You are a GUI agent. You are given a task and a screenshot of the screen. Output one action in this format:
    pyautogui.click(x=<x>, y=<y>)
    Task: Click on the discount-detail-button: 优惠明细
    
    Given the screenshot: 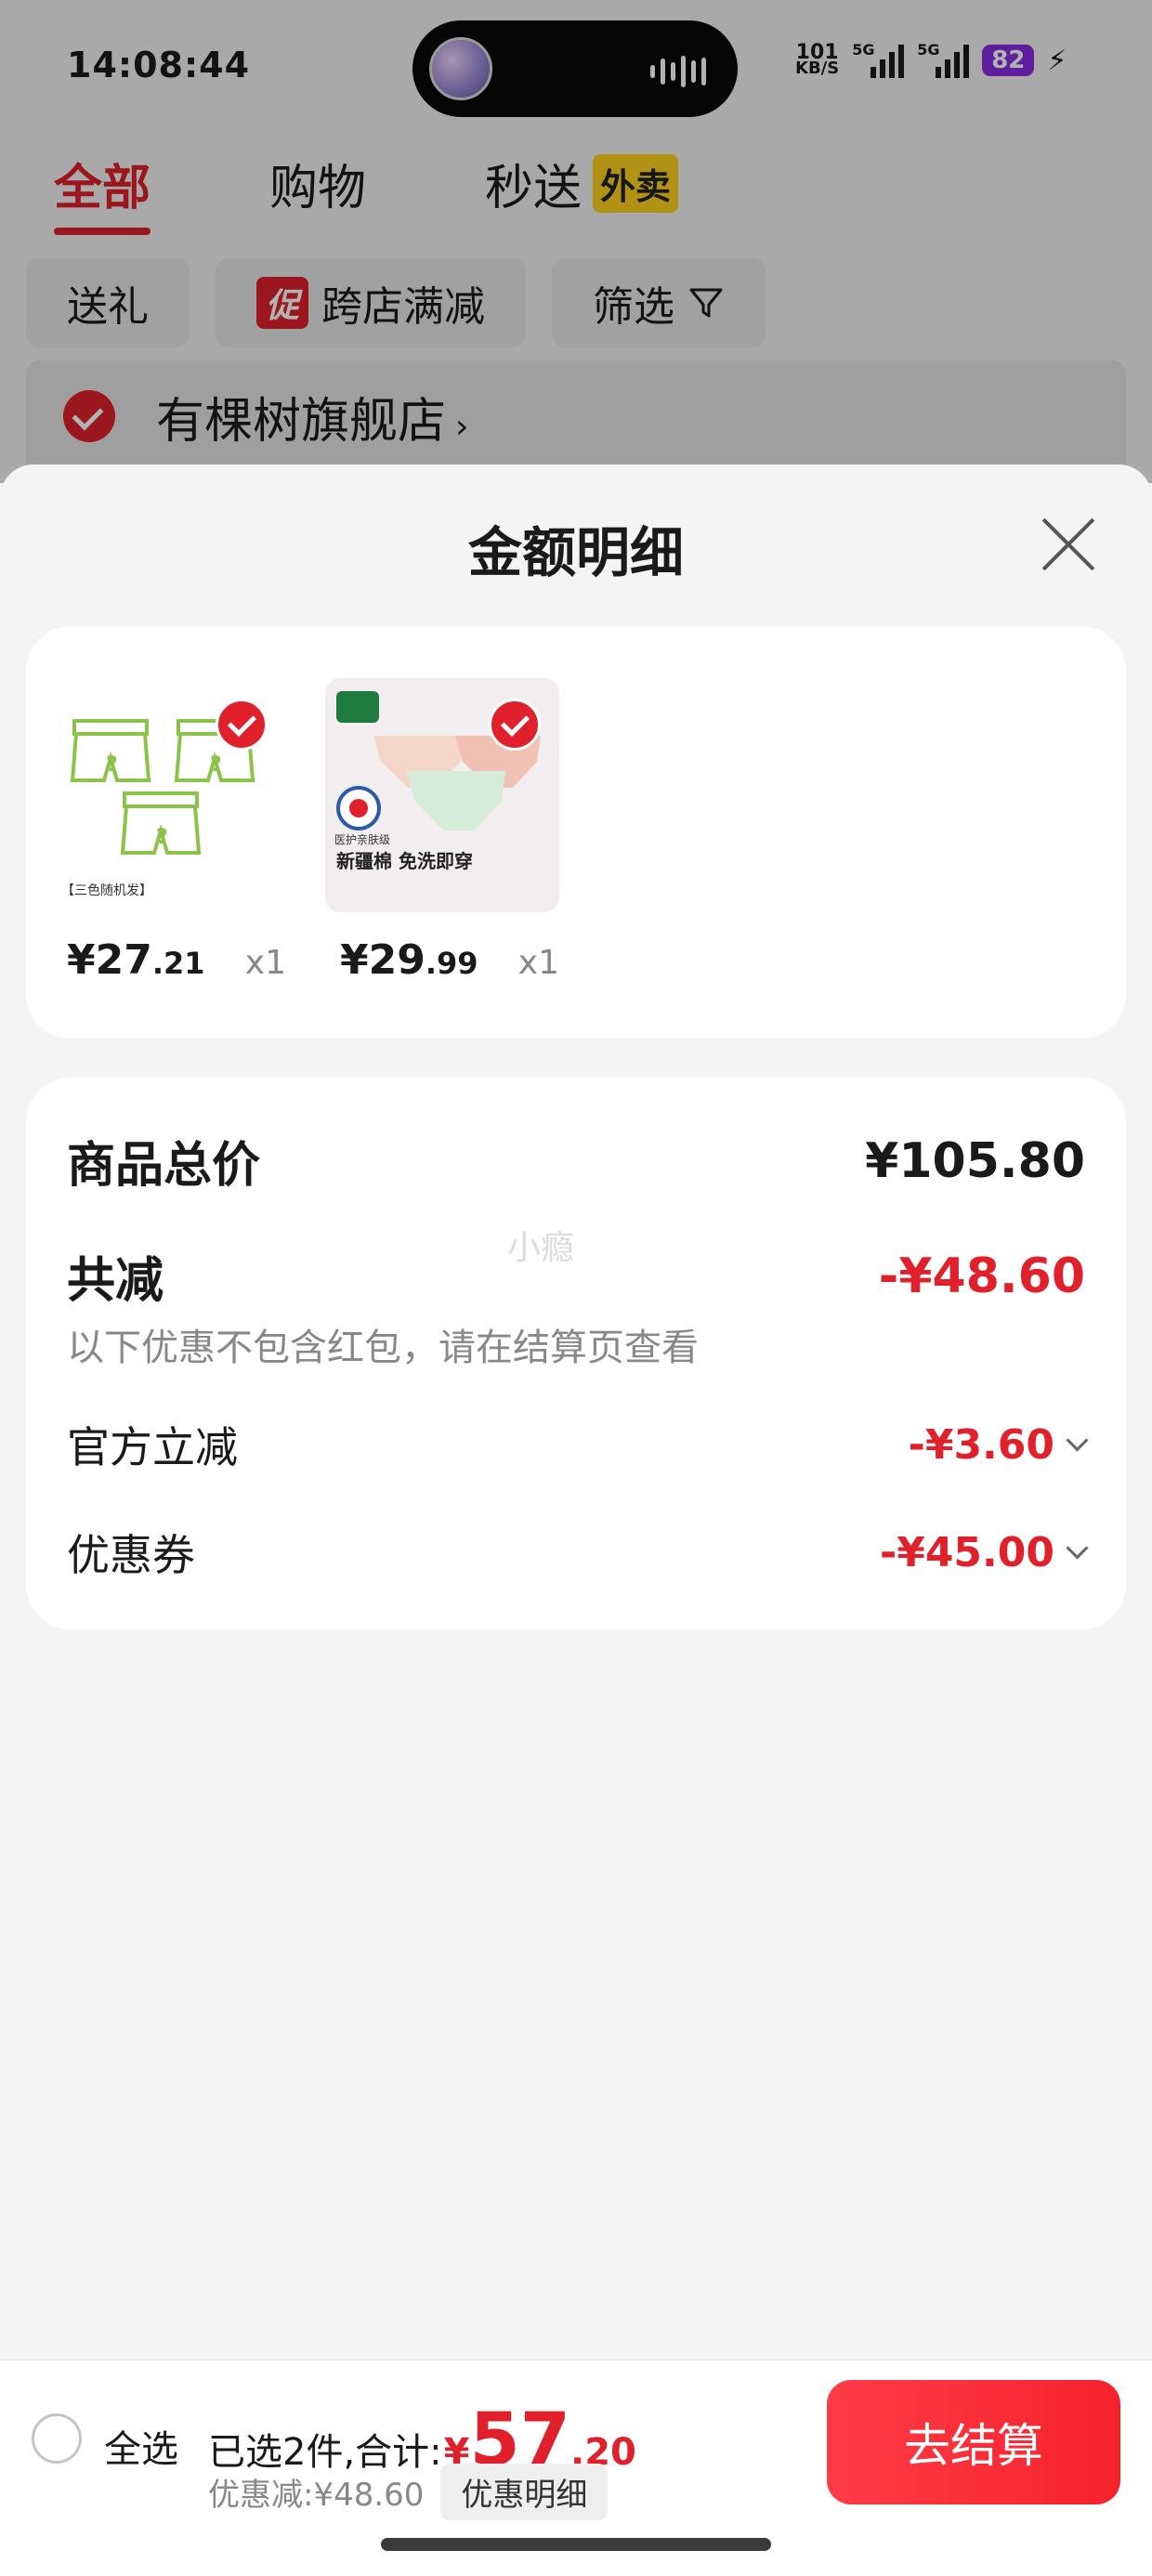 What is the action you would take?
    pyautogui.click(x=524, y=2492)
    